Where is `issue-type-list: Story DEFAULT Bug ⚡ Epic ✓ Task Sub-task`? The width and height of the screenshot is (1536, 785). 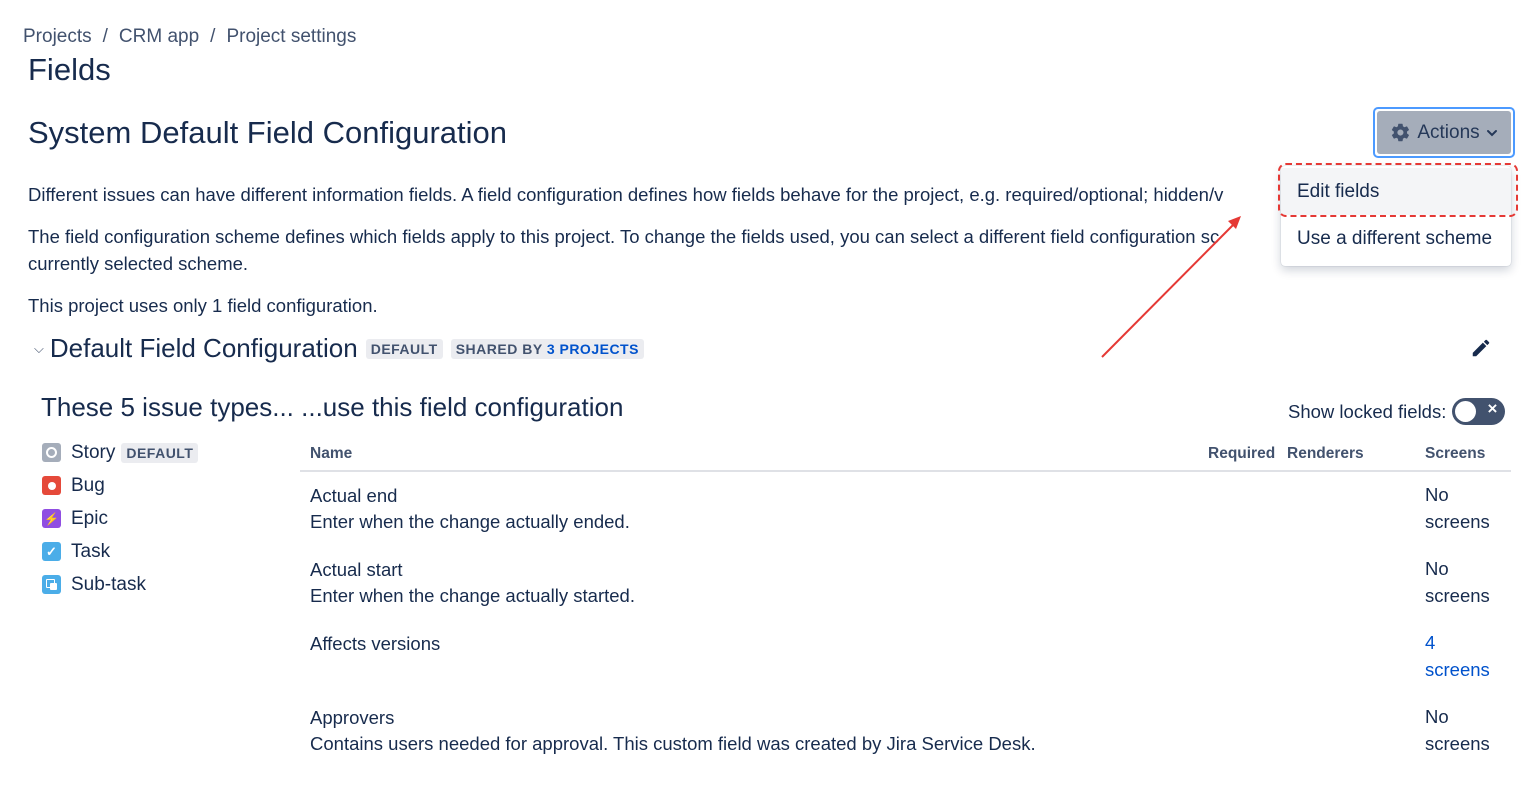 issue-type-list: Story DEFAULT Bug ⚡ Epic ✓ Task Sub-task is located at coordinates (124, 518).